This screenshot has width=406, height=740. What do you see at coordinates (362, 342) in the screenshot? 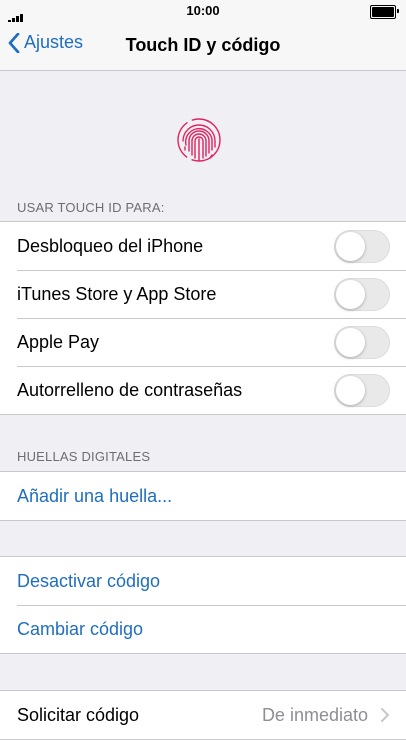
I see `apple-pay-toggle` at bounding box center [362, 342].